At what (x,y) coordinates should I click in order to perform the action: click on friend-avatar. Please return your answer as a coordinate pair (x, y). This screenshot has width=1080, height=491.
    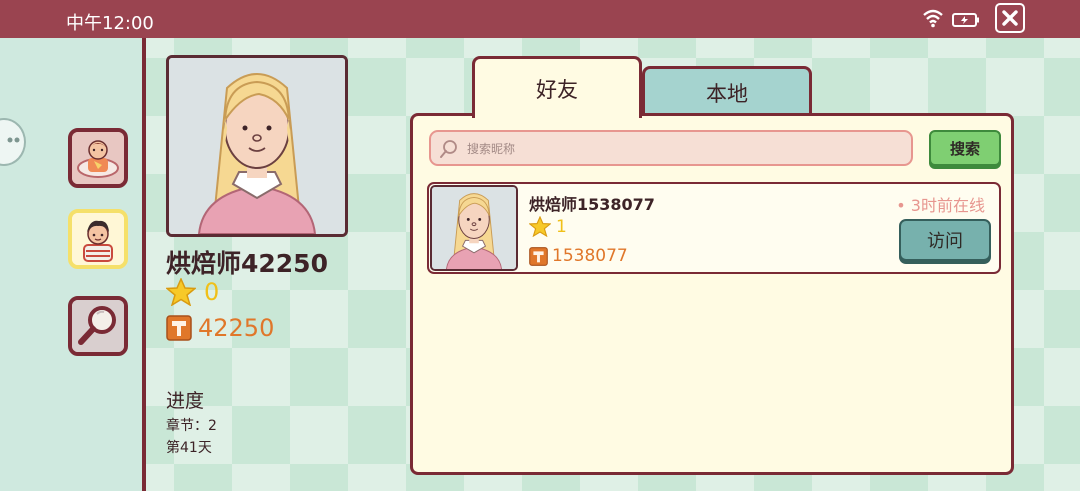
    Looking at the image, I should click on (474, 228).